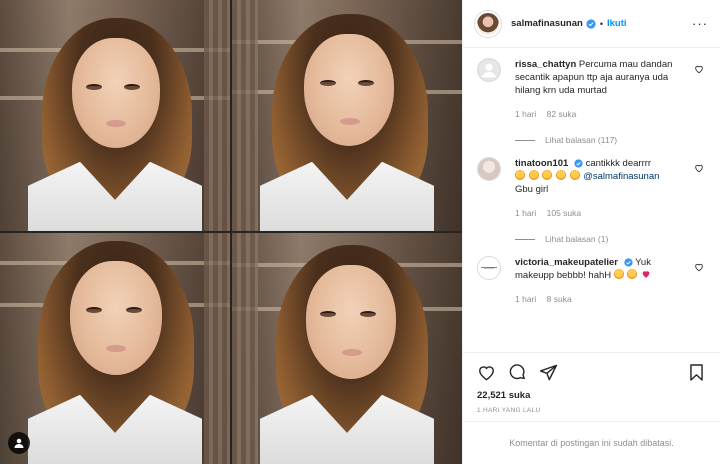  I want to click on post-header: salmafinasunan • Ikuti ···, so click(591, 24).